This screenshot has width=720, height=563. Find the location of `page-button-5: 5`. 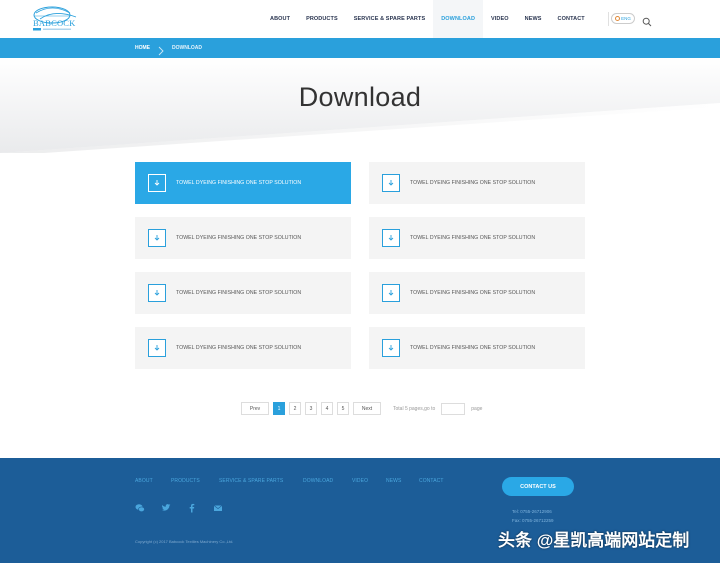

page-button-5: 5 is located at coordinates (343, 408).